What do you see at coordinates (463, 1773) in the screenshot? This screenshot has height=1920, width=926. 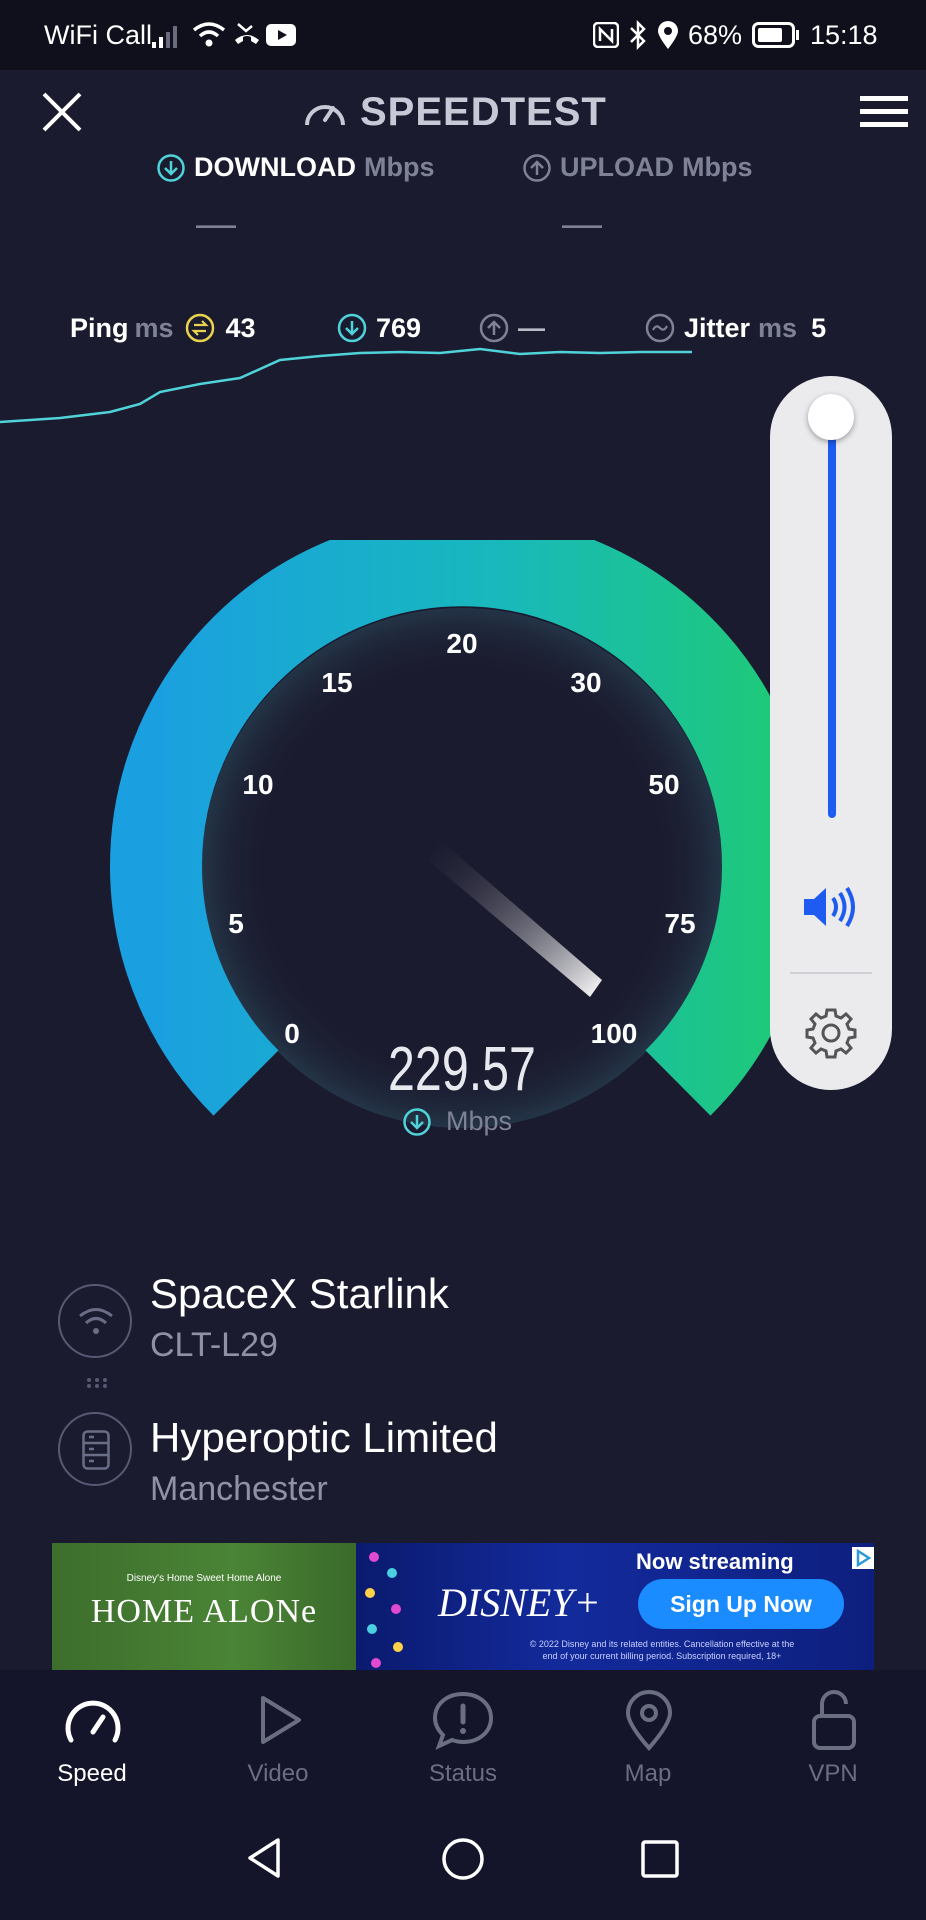 I see `tab-status-label: Status` at bounding box center [463, 1773].